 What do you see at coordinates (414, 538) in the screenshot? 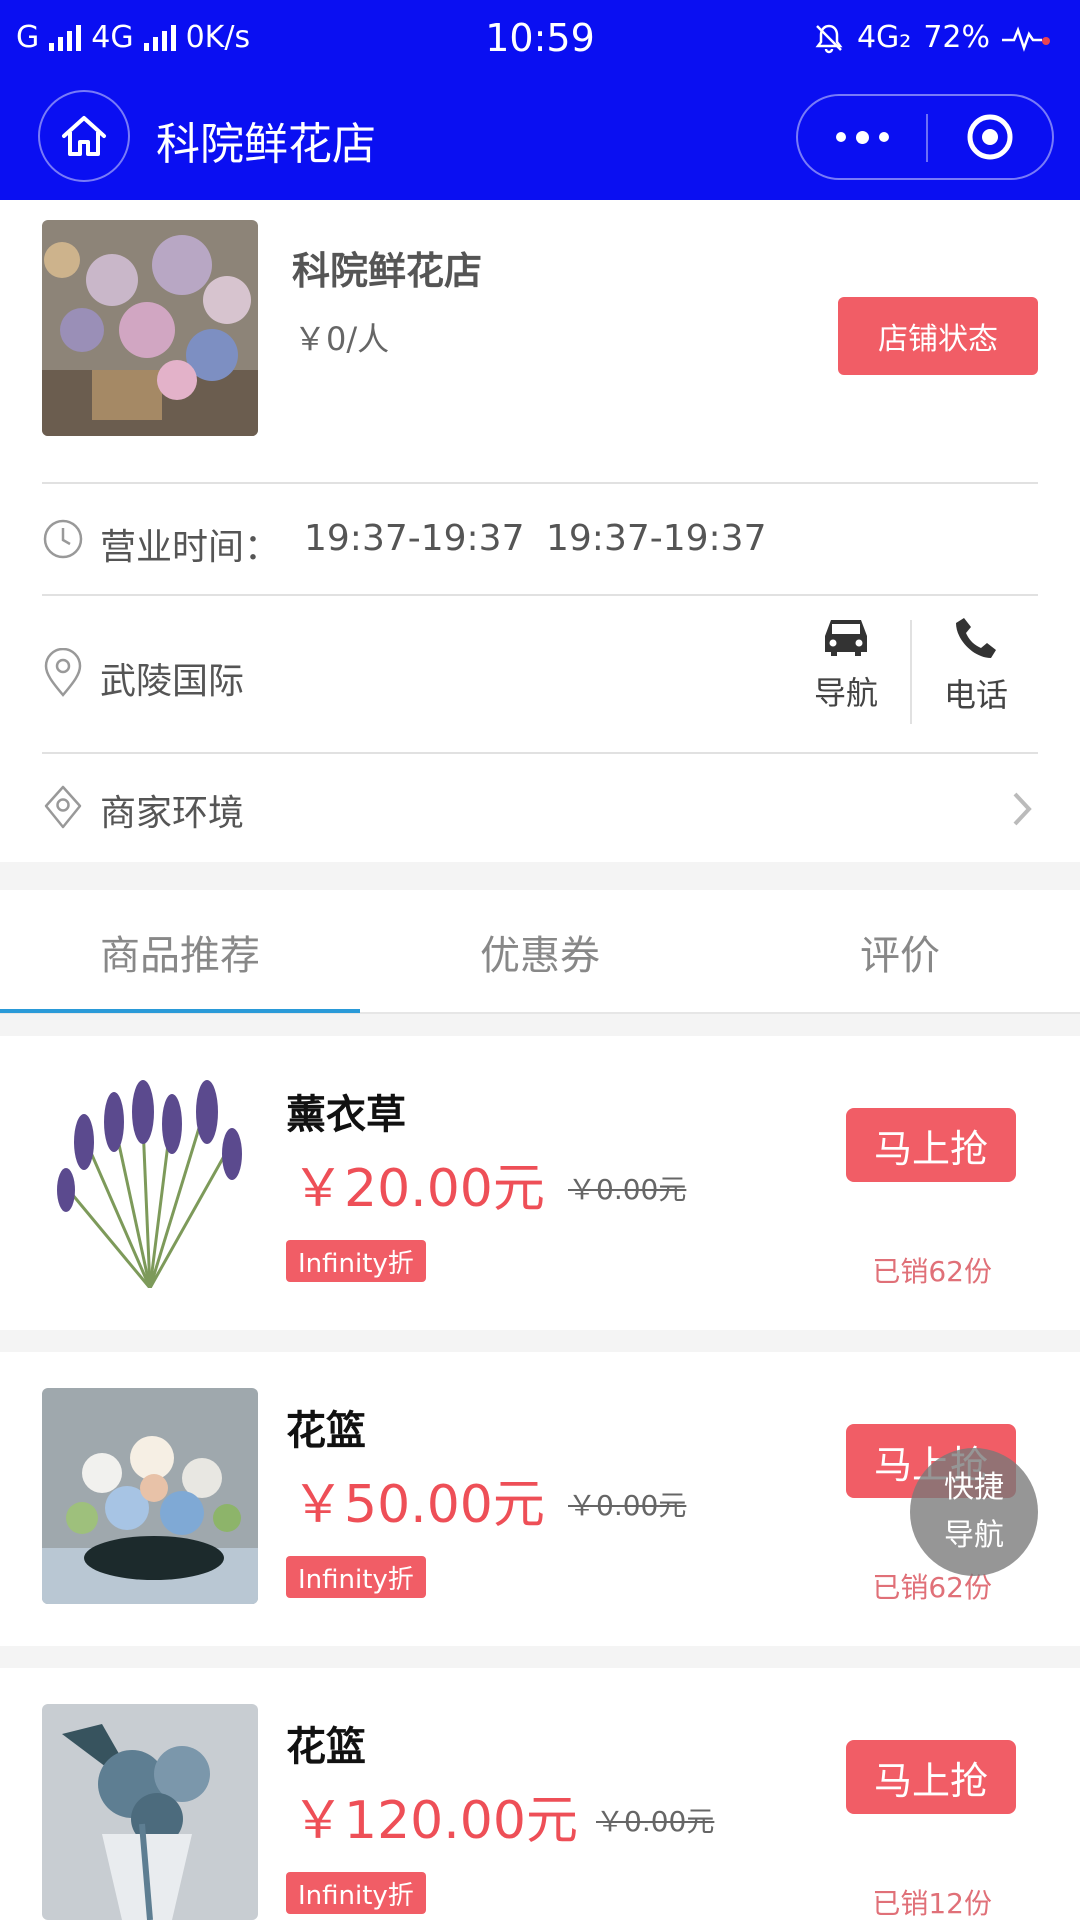
I see `business-hours-1: 19:37-19:37` at bounding box center [414, 538].